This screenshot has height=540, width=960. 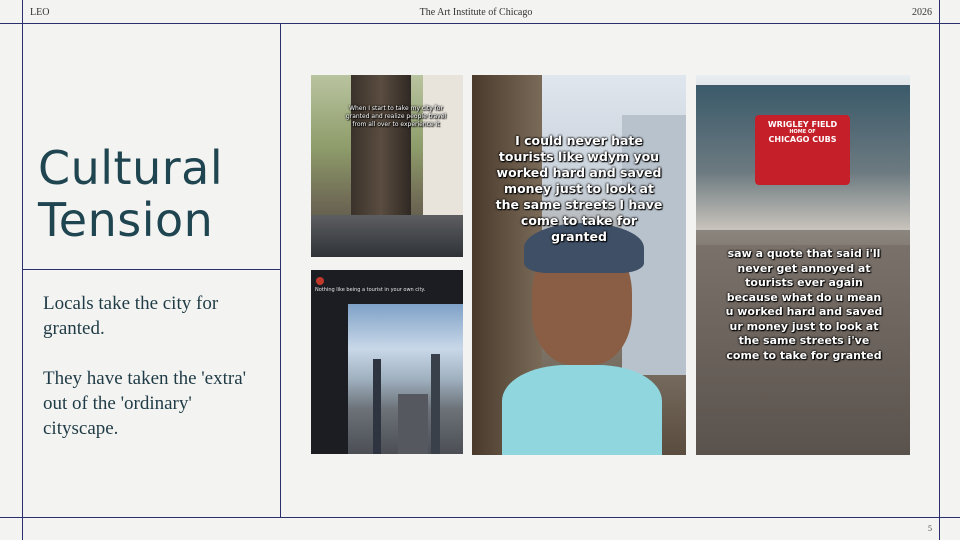 I want to click on title-divider, so click(x=151, y=269).